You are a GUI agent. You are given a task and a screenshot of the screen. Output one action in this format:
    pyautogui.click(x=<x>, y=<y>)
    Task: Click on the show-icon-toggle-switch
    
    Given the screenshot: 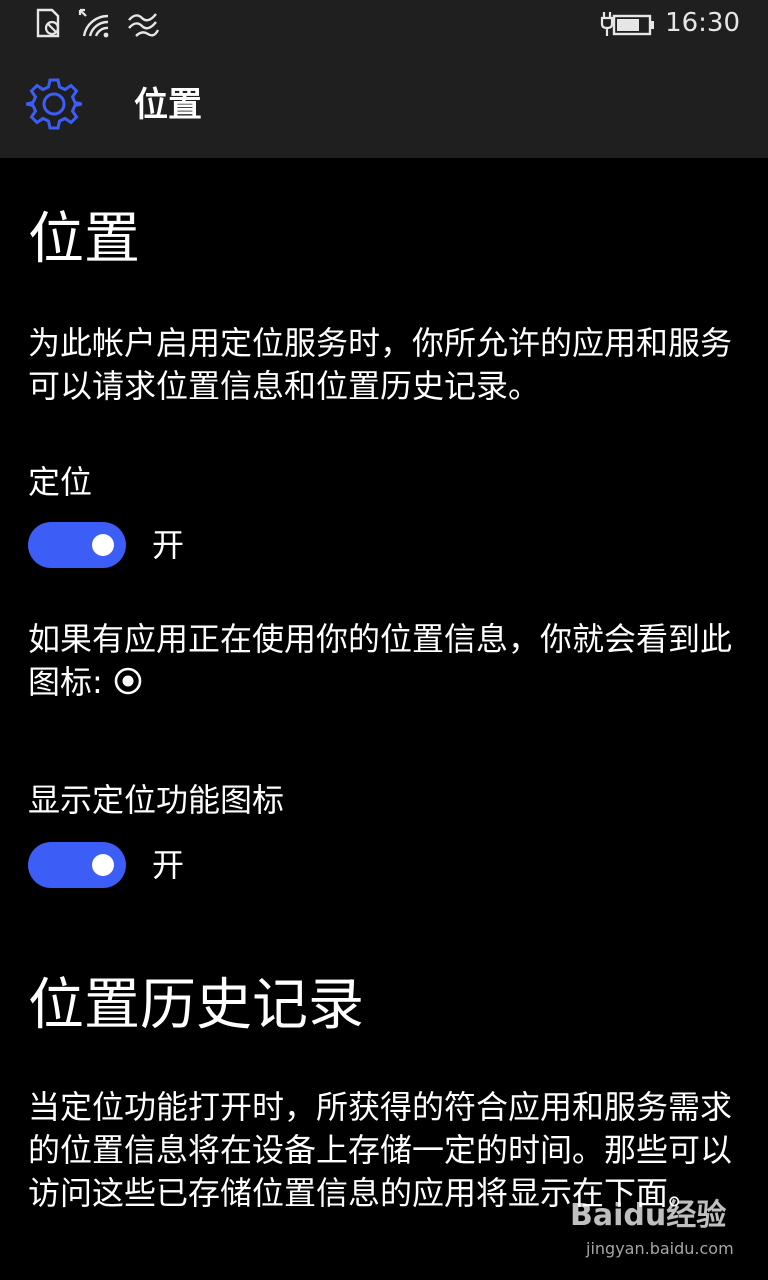 What is the action you would take?
    pyautogui.click(x=77, y=865)
    